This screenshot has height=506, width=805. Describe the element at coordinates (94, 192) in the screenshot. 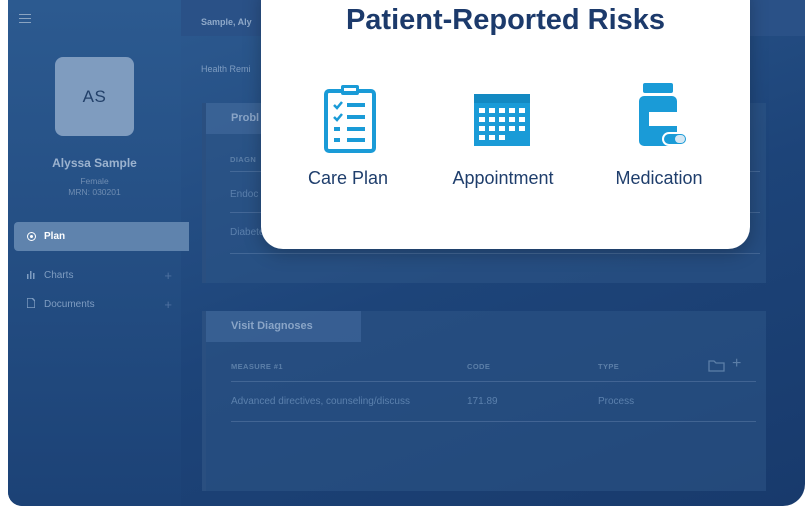

I see `patient-mrn: MRN: 030201` at that location.